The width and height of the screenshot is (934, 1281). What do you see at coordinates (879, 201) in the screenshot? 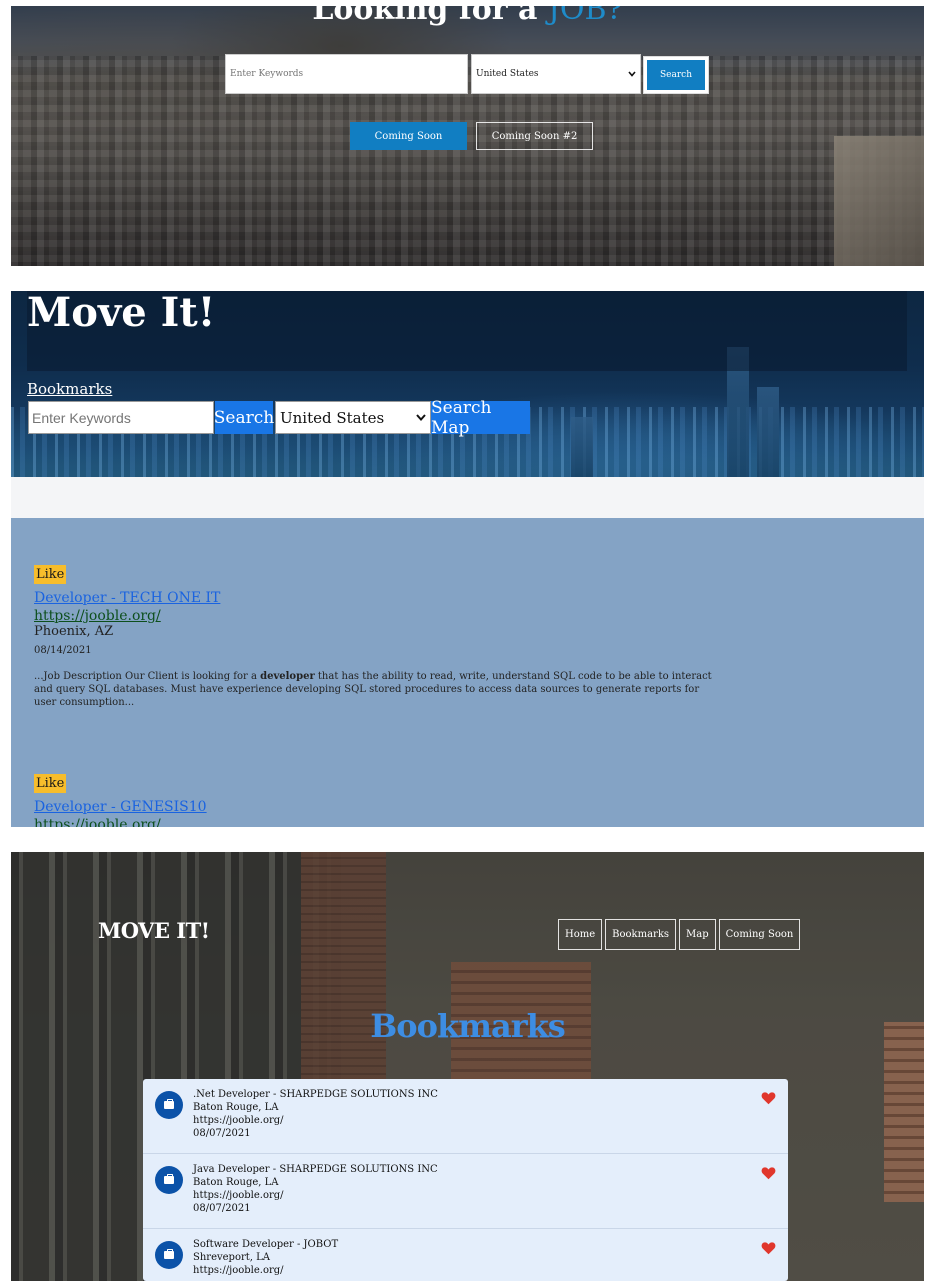
I see `hero-cliff-decoration` at bounding box center [879, 201].